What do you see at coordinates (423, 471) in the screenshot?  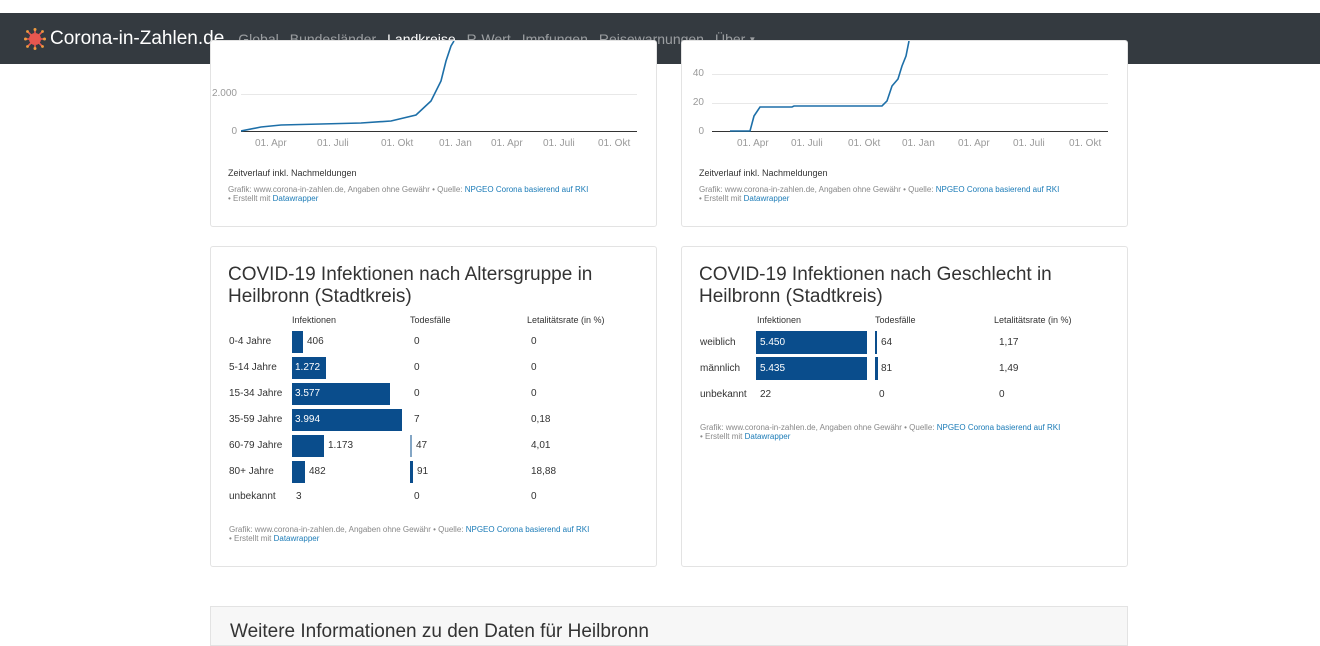 I see `death-value: 91` at bounding box center [423, 471].